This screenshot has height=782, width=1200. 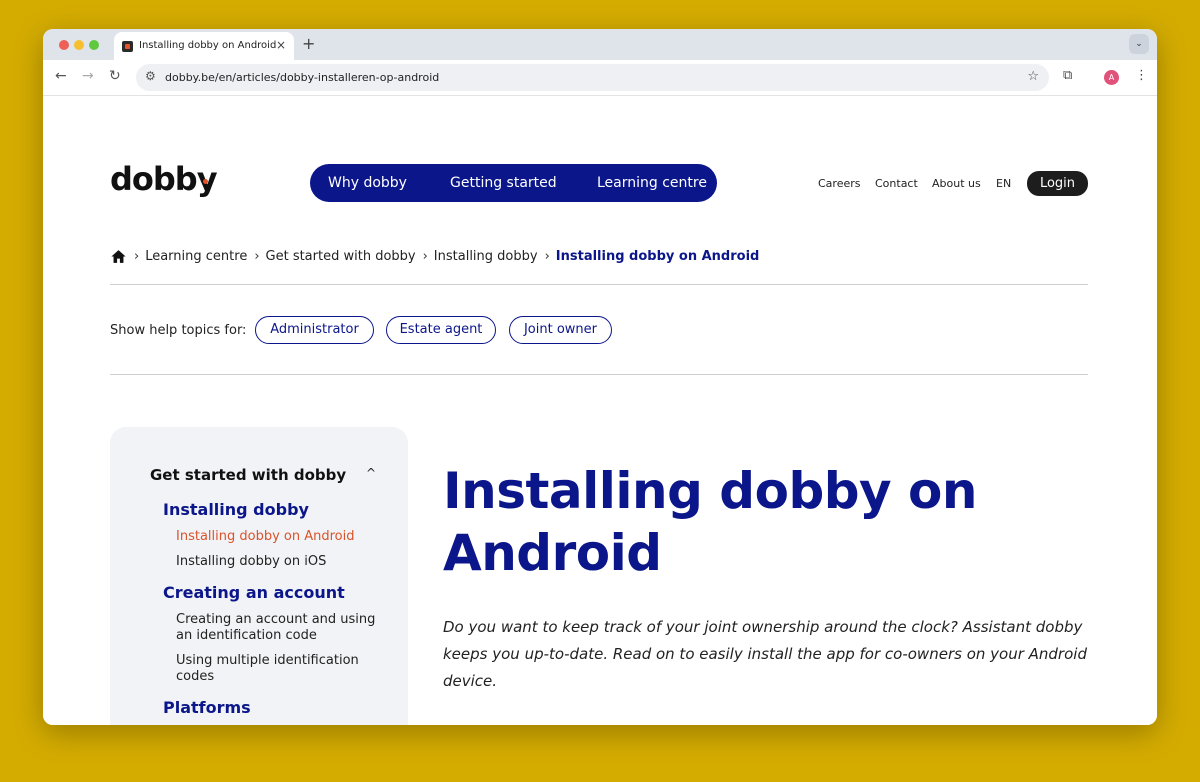 What do you see at coordinates (1139, 44) in the screenshot?
I see `tab-search-button: ⌄` at bounding box center [1139, 44].